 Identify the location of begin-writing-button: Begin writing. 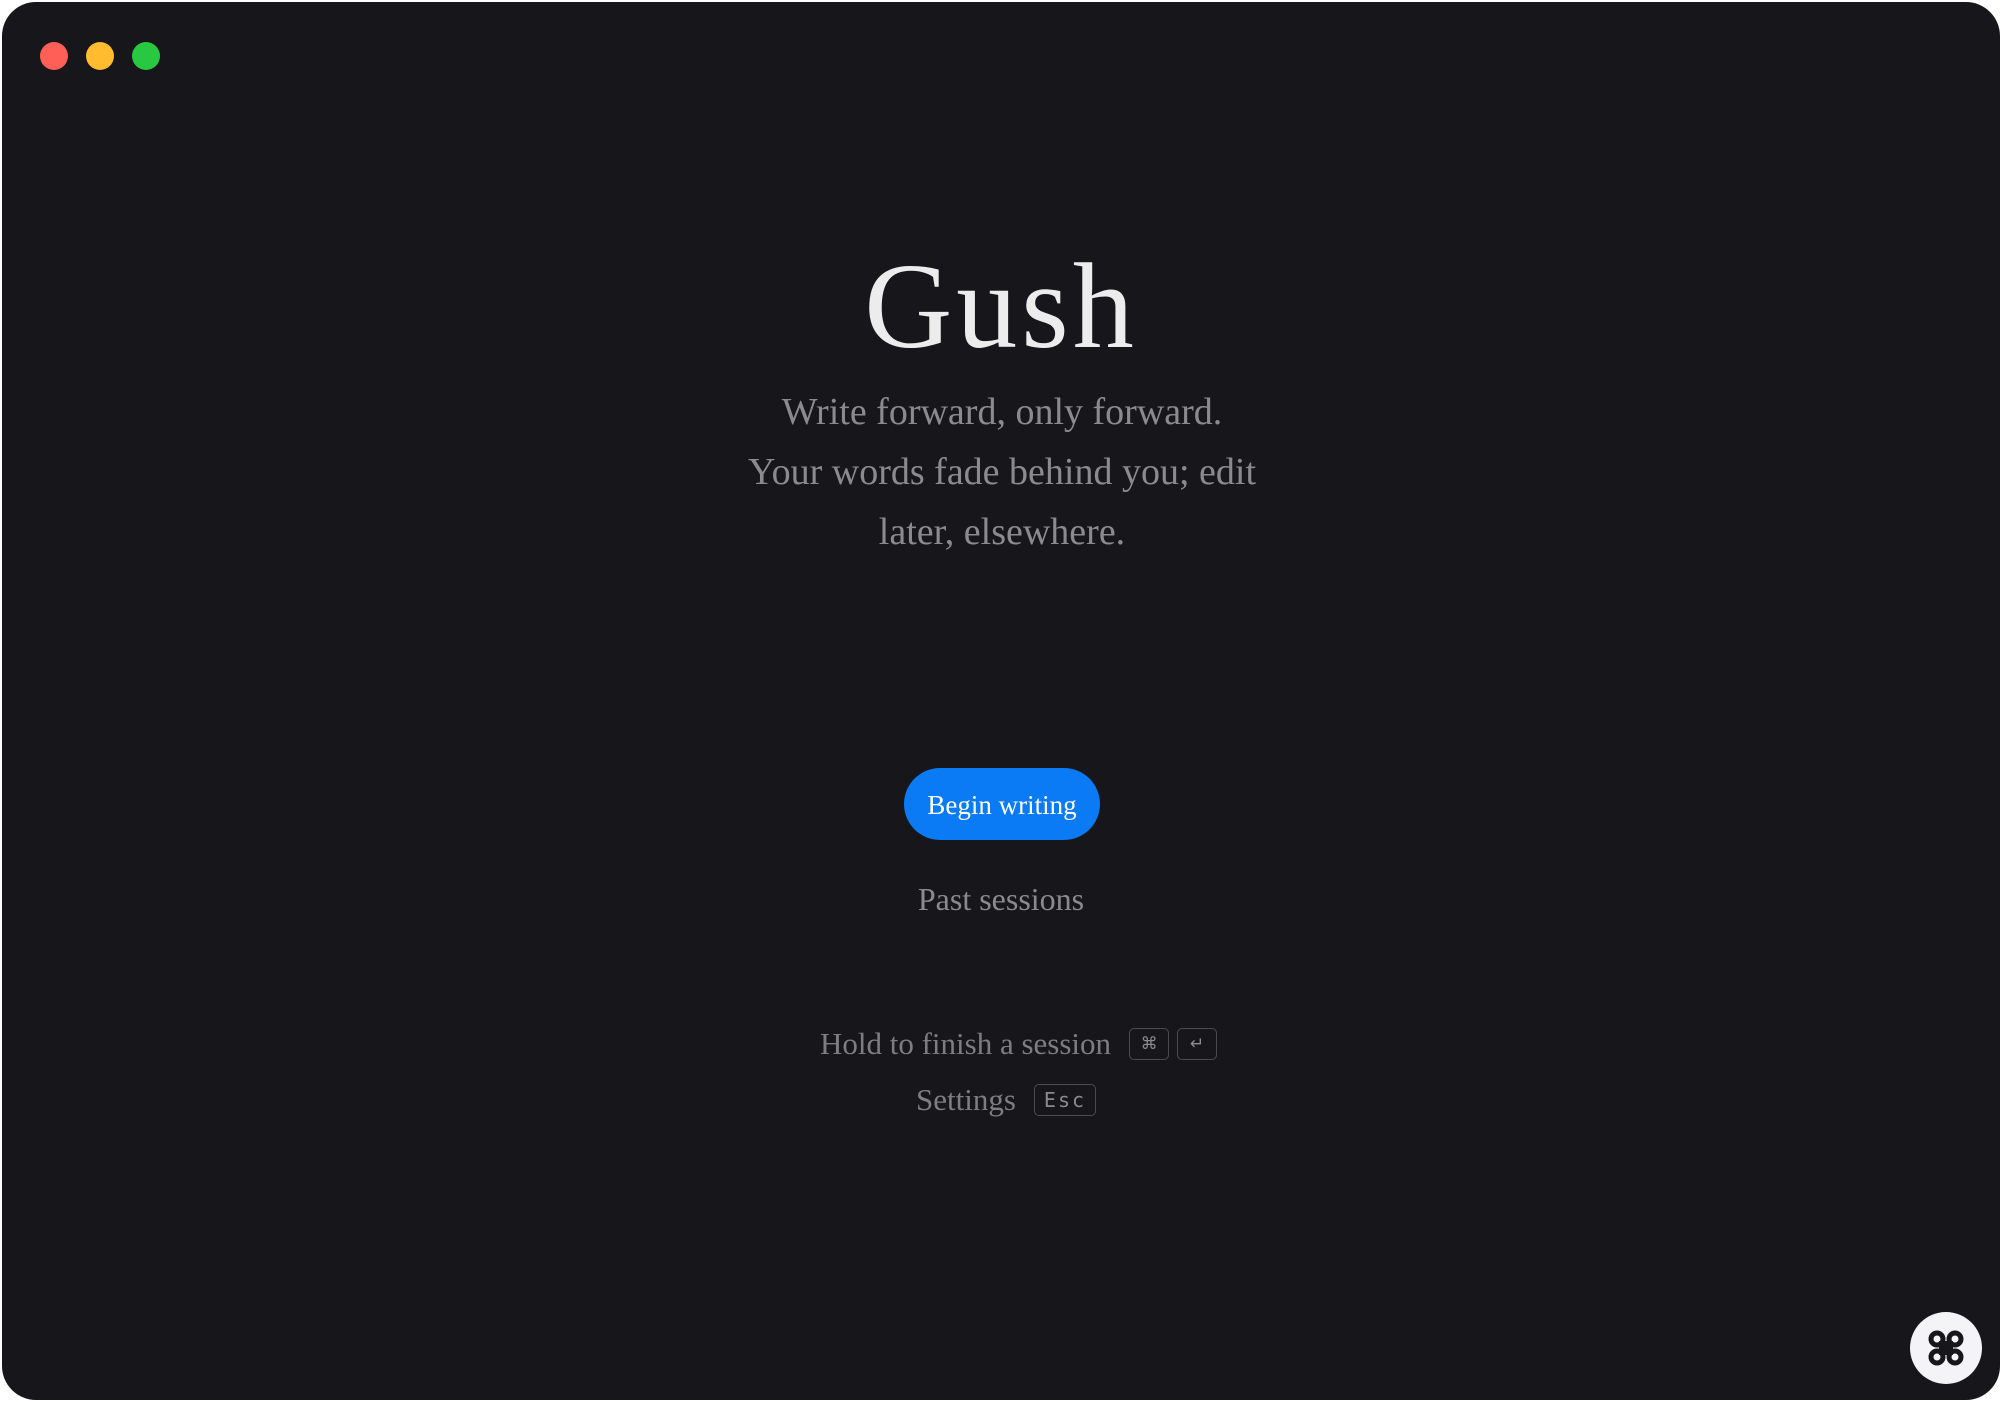
(1002, 804).